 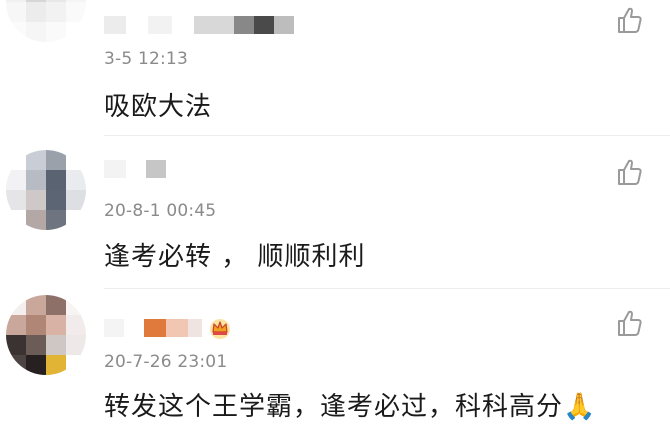 What do you see at coordinates (146, 59) in the screenshot?
I see `comment-timestamp: 3-5 12:13` at bounding box center [146, 59].